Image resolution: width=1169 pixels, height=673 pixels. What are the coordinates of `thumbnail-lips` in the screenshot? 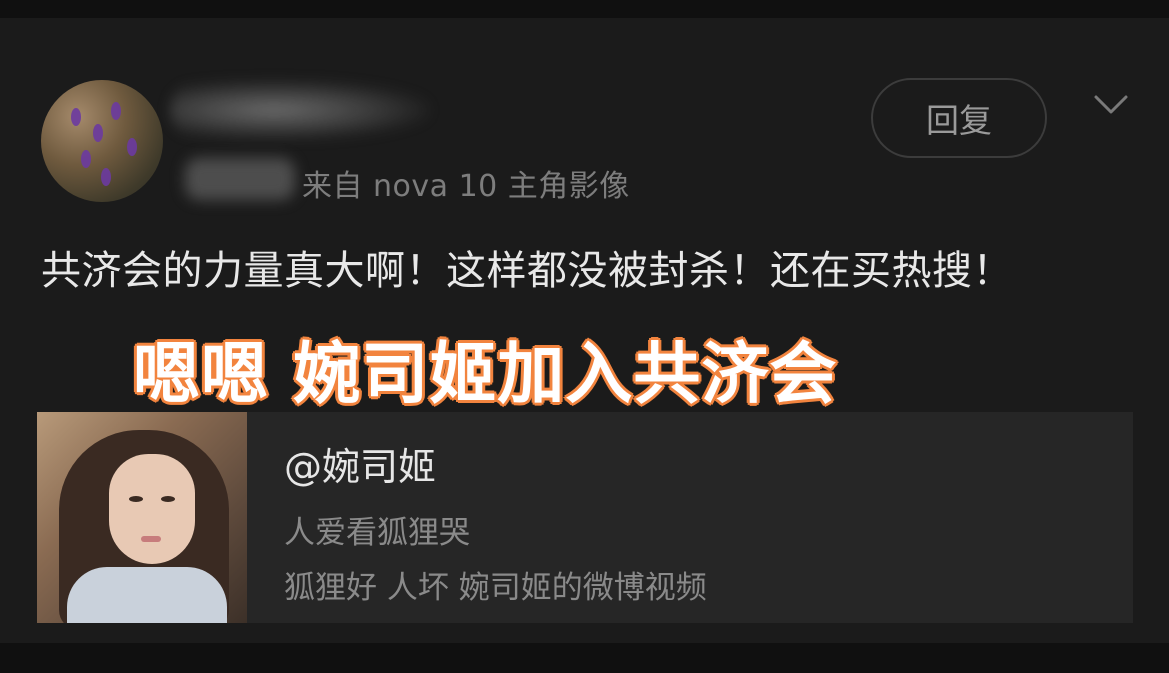 It's located at (151, 539).